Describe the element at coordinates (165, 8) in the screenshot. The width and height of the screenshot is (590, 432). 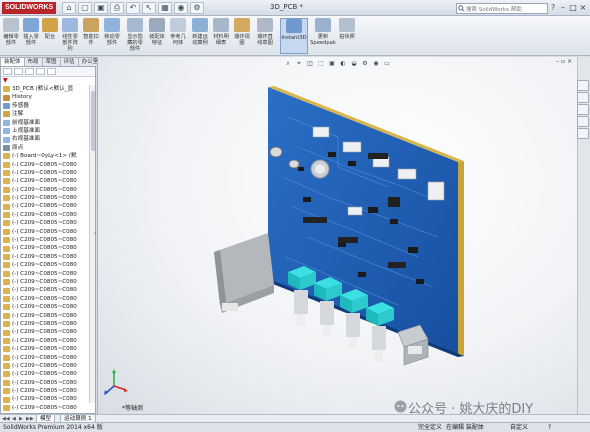
I see `quick-access-button: ▦` at that location.